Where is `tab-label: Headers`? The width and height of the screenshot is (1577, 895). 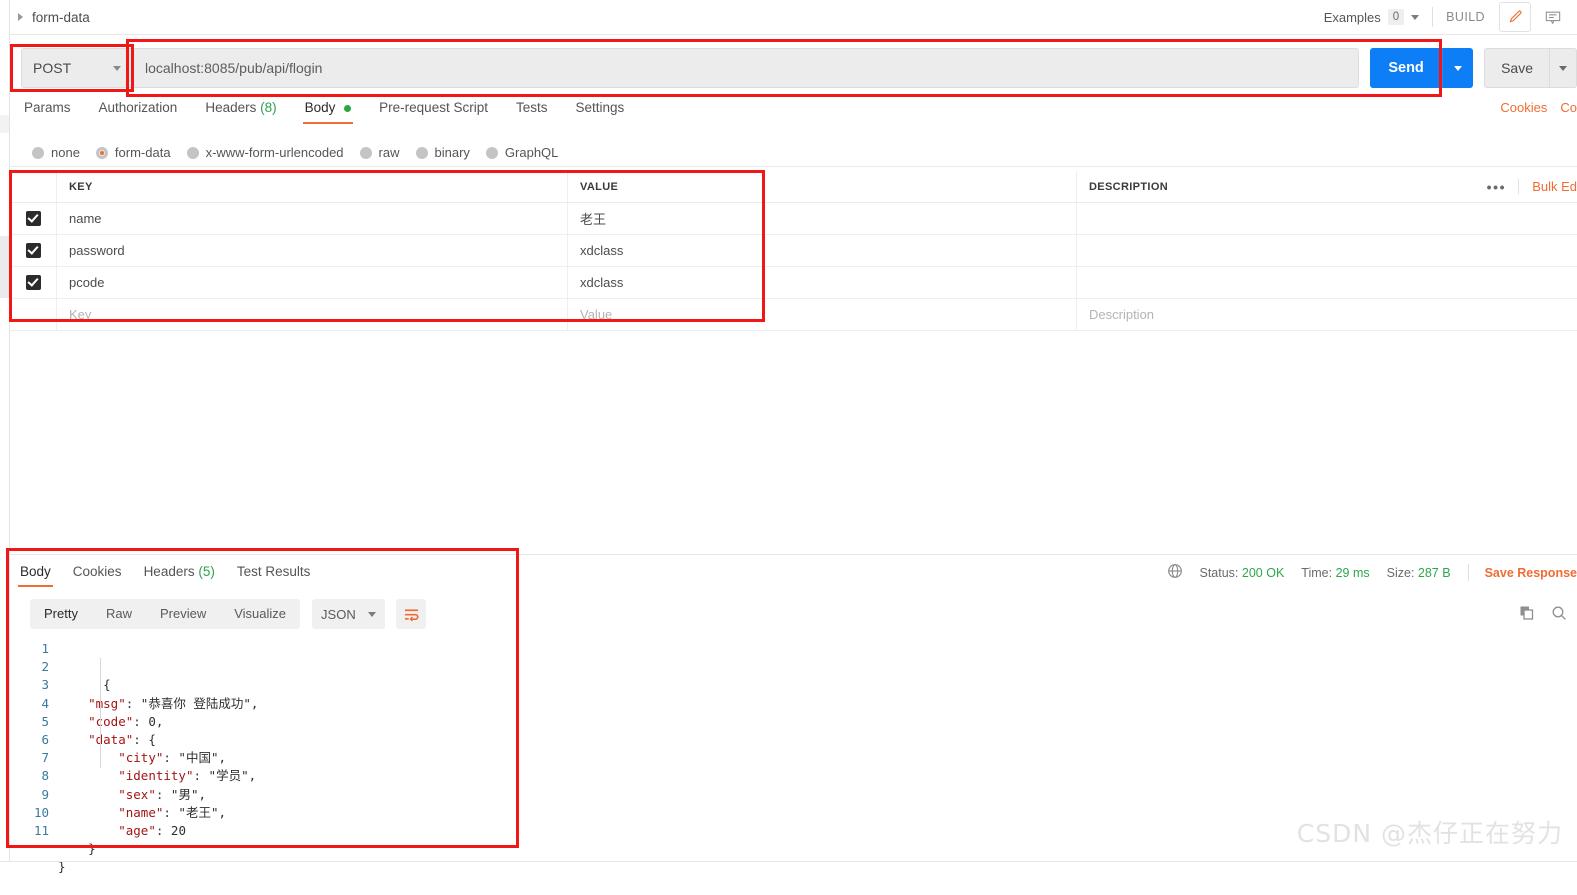 tab-label: Headers is located at coordinates (230, 107).